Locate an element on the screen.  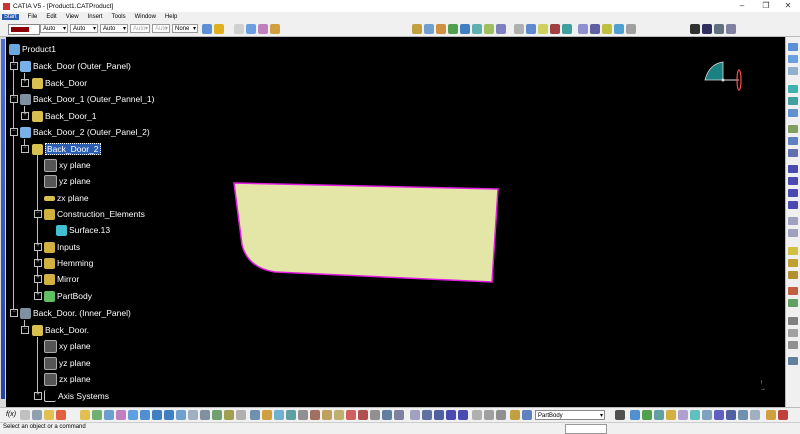
extract-tool-icon is located at coordinates (501, 415).